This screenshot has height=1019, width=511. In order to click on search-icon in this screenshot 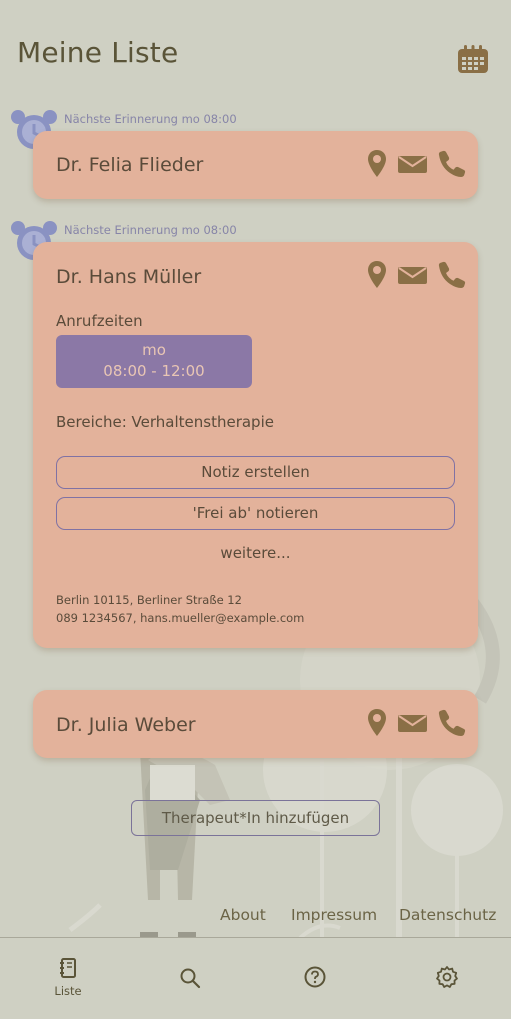, I will do `click(190, 978)`.